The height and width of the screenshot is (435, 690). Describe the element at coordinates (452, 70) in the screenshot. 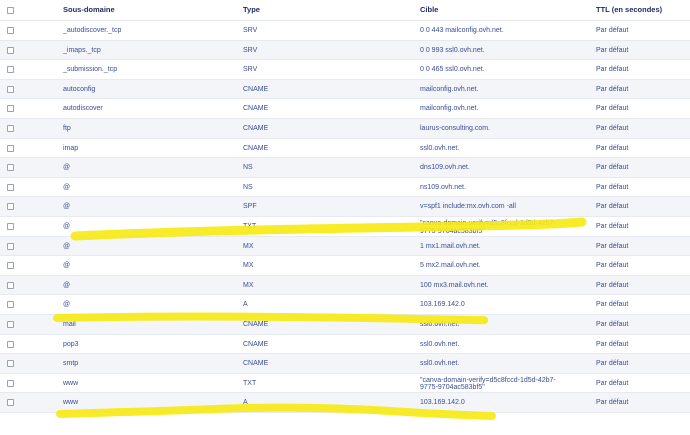

I see `cell-target: 0 0 465 ssl0.ovh.net.` at that location.